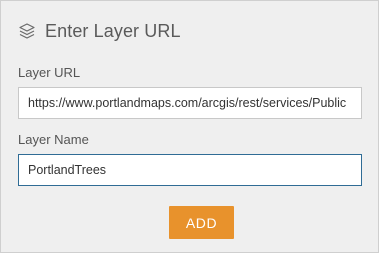  Describe the element at coordinates (201, 222) in the screenshot. I see `add-button: ADD` at that location.